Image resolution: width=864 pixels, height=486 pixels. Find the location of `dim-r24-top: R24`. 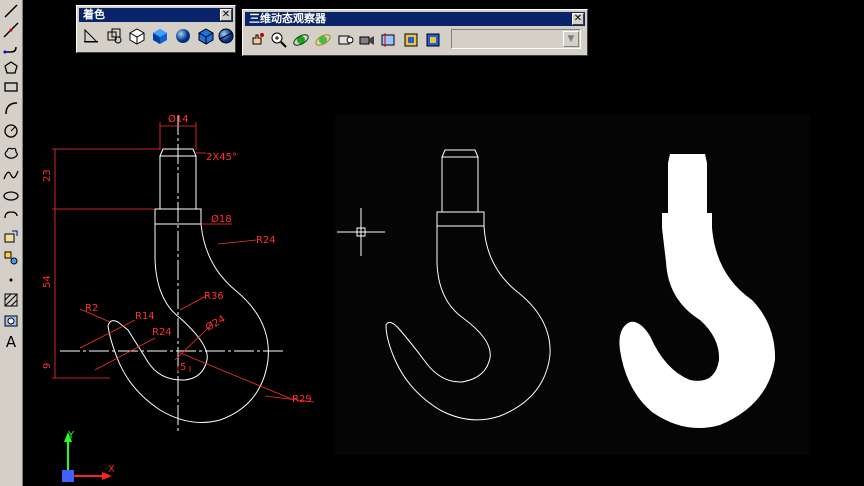

dim-r24-top: R24 is located at coordinates (266, 240).